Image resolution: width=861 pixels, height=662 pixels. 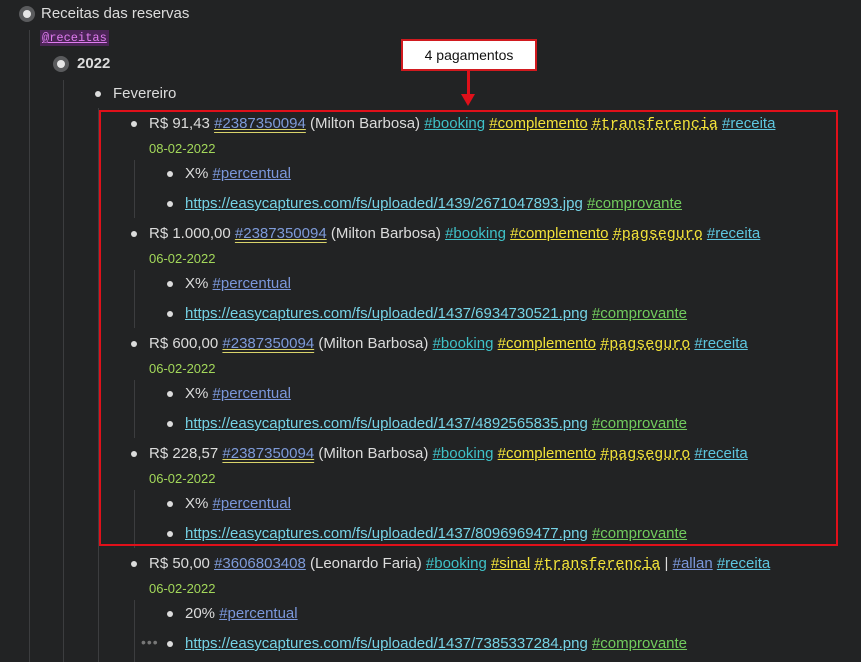 I want to click on payment-date: 06-02-2022, so click(x=182, y=588).